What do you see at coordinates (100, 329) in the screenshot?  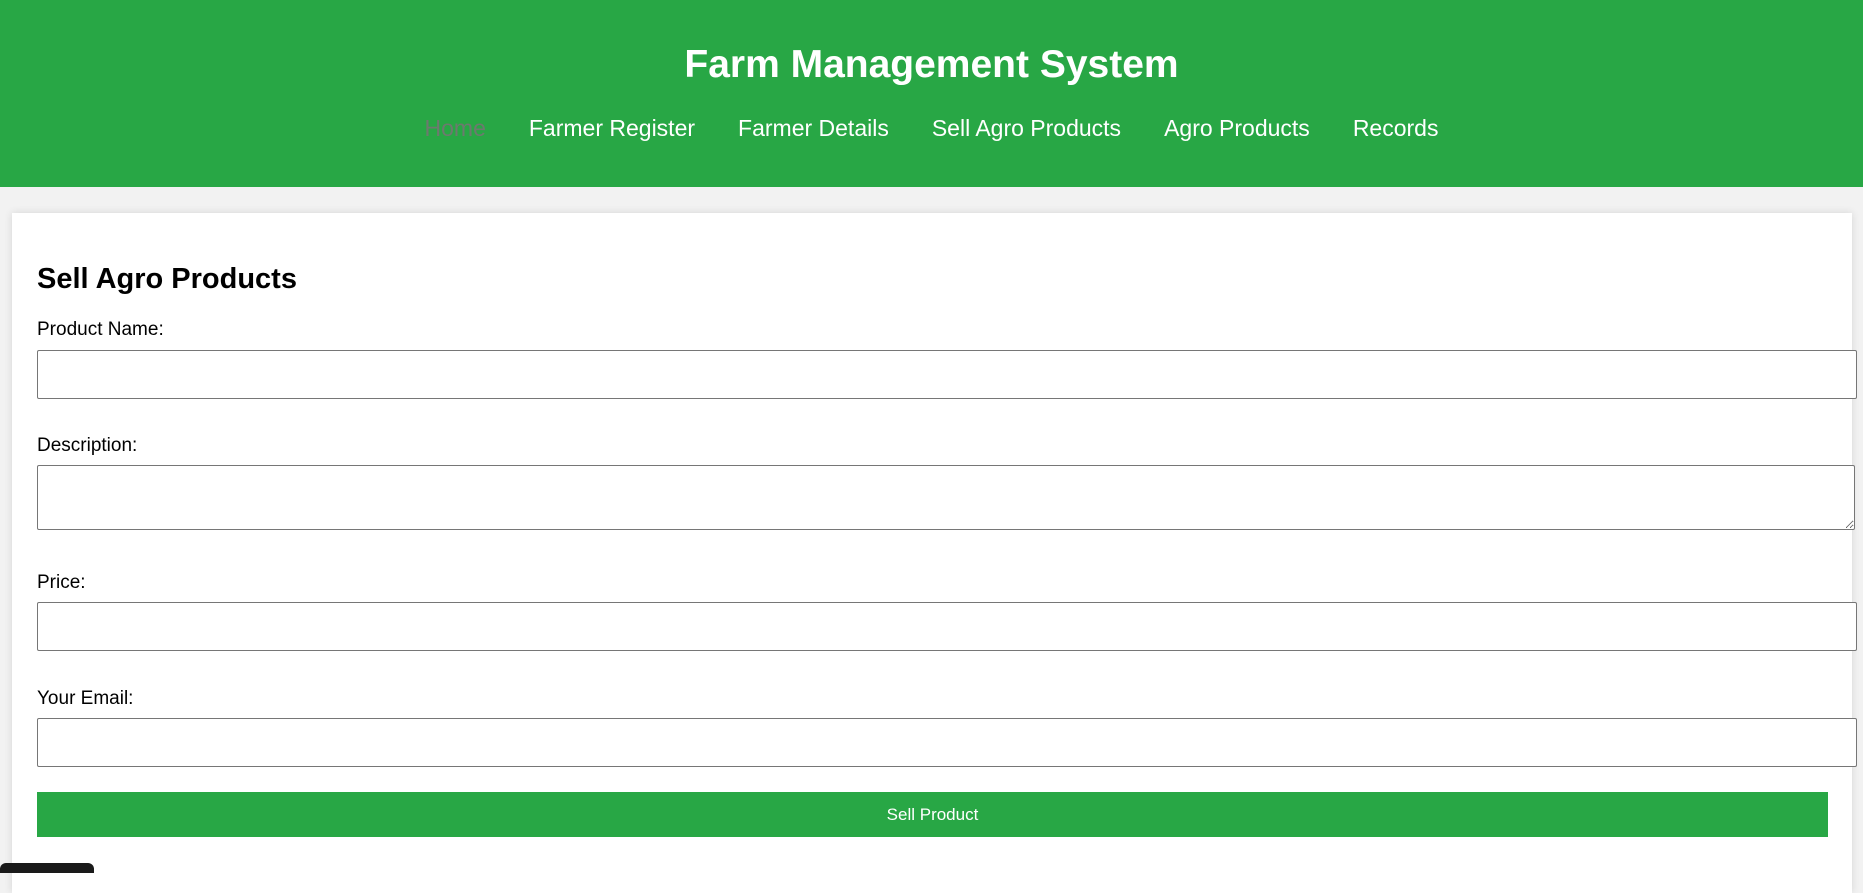 I see `product-name-label: Product Name:` at bounding box center [100, 329].